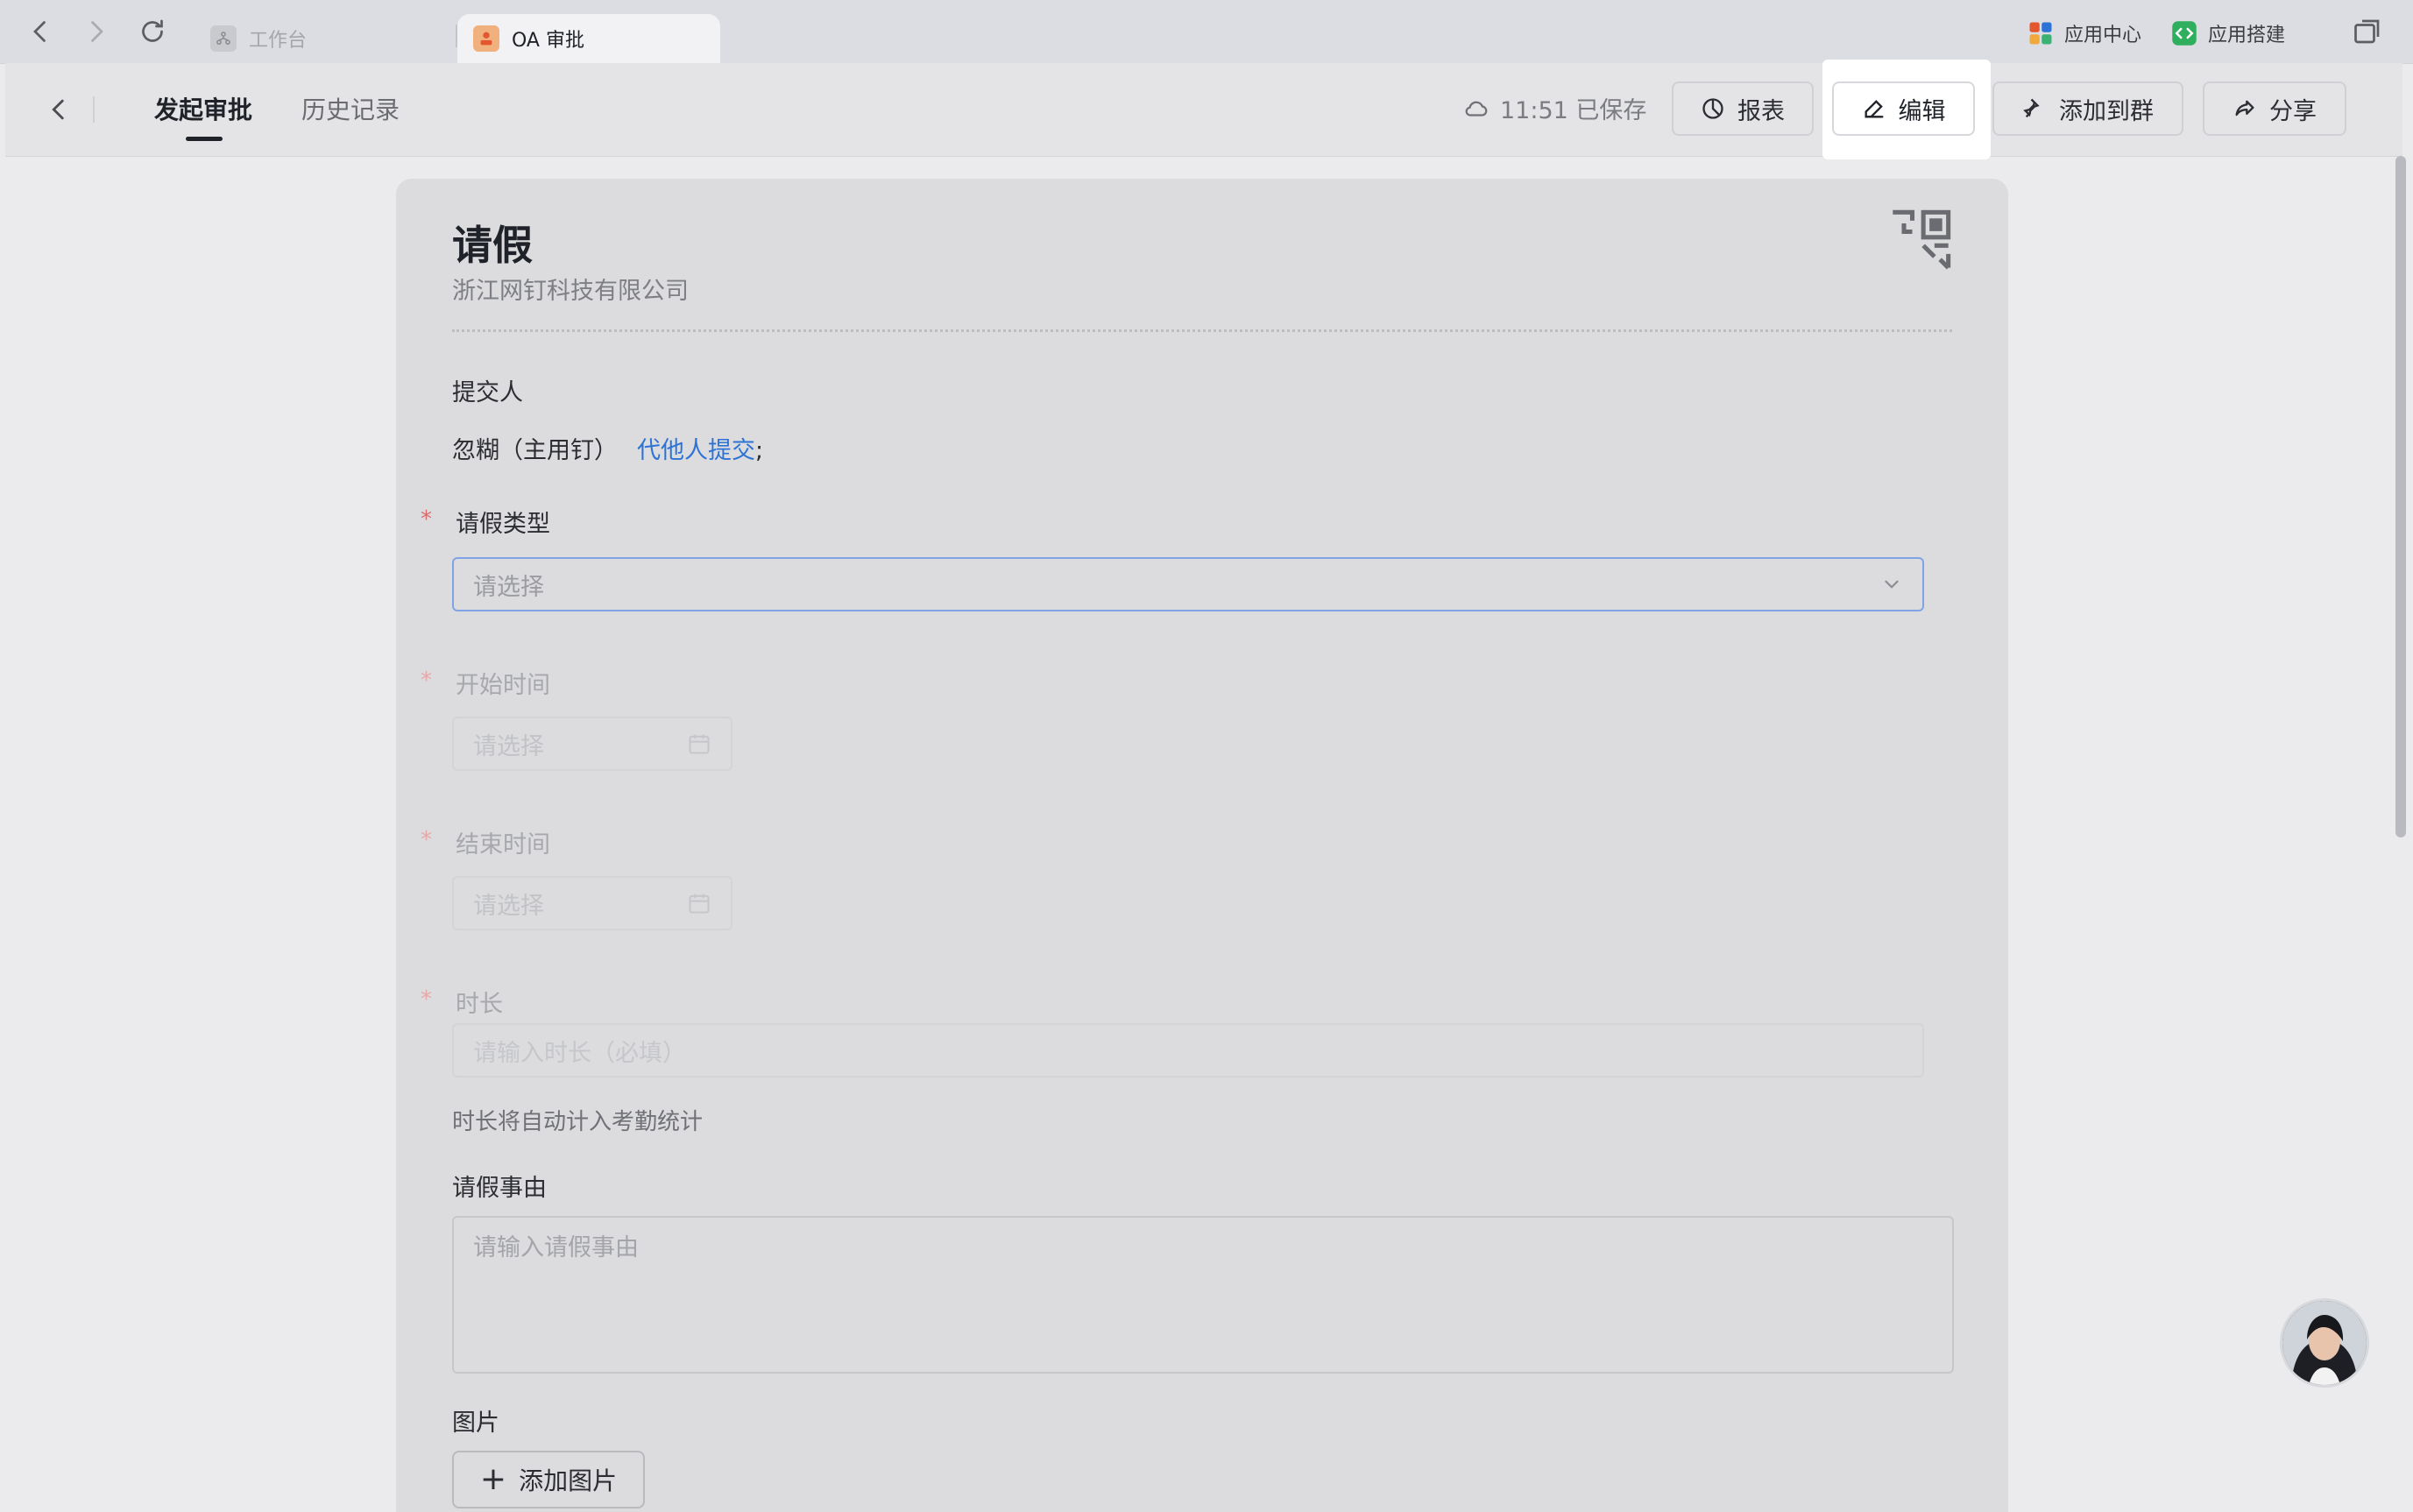  What do you see at coordinates (556, 1248) in the screenshot?
I see `reason-placeholder: 请输入请假事由` at bounding box center [556, 1248].